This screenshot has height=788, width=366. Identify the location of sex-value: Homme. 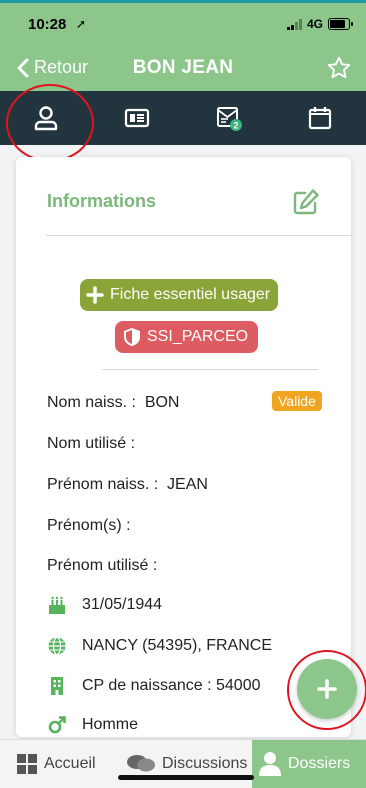
(110, 725).